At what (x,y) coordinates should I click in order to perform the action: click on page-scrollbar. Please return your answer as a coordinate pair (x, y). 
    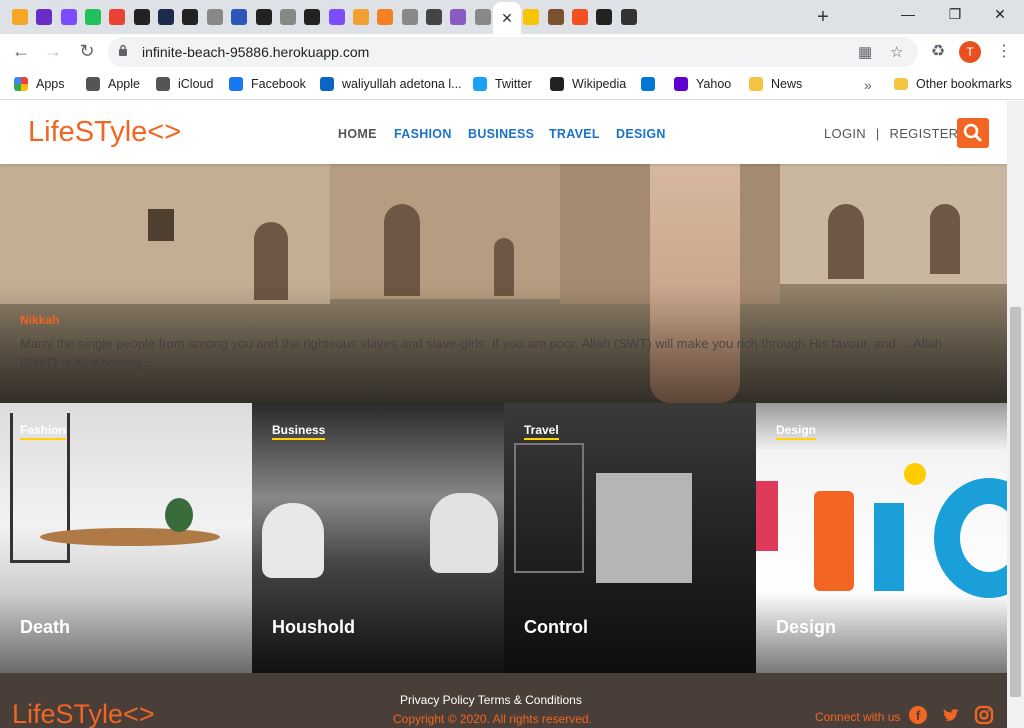
    Looking at the image, I should click on (1015, 414).